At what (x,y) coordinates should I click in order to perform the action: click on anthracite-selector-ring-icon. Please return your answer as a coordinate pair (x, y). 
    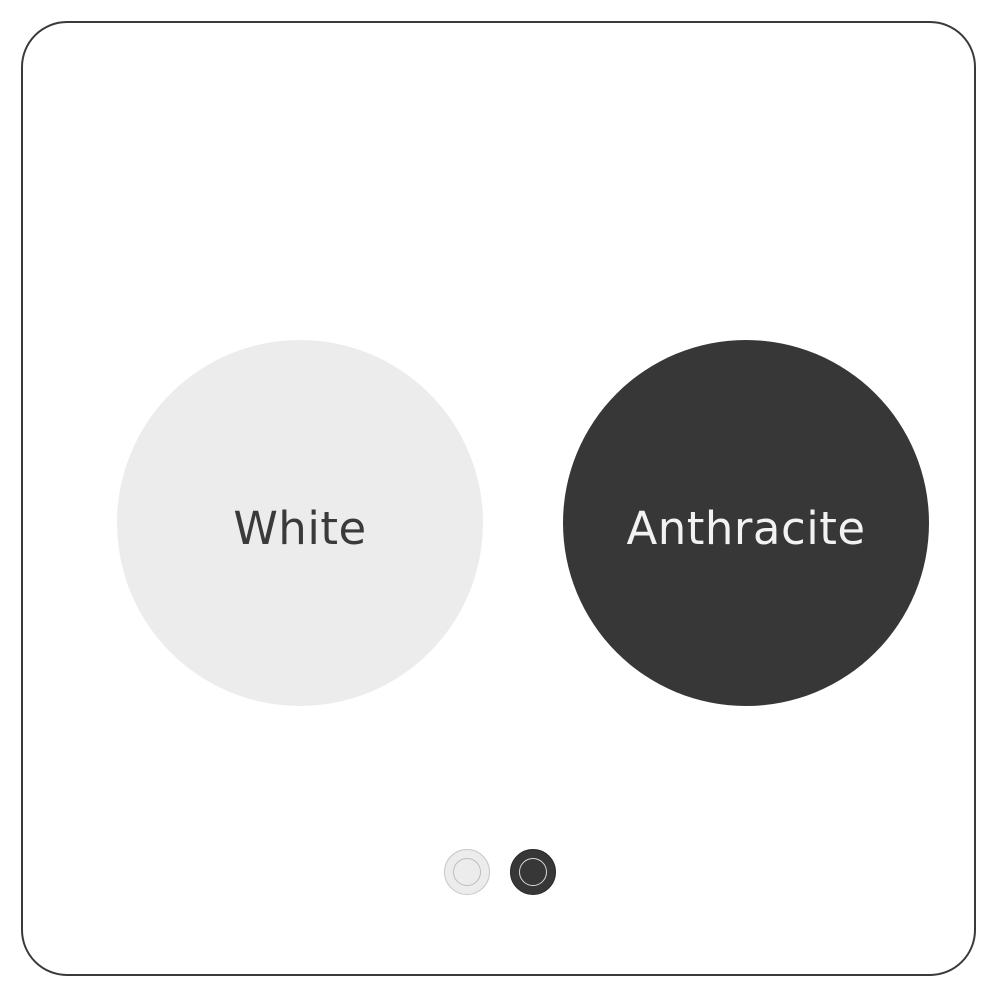
    Looking at the image, I should click on (533, 872).